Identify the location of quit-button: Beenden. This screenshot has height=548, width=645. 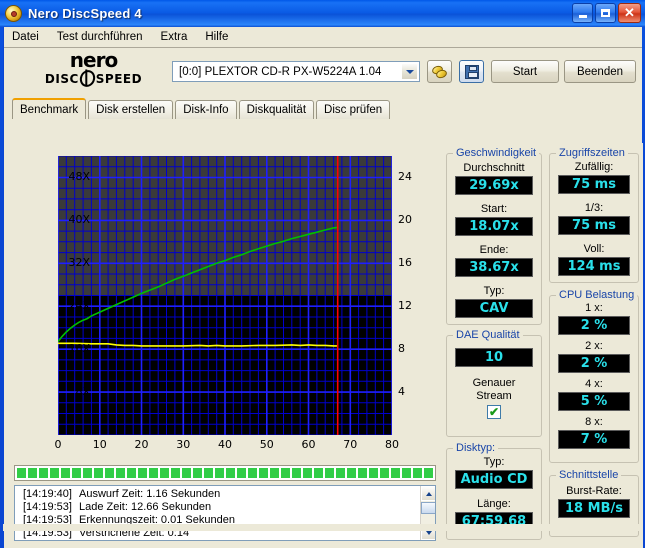
(600, 71).